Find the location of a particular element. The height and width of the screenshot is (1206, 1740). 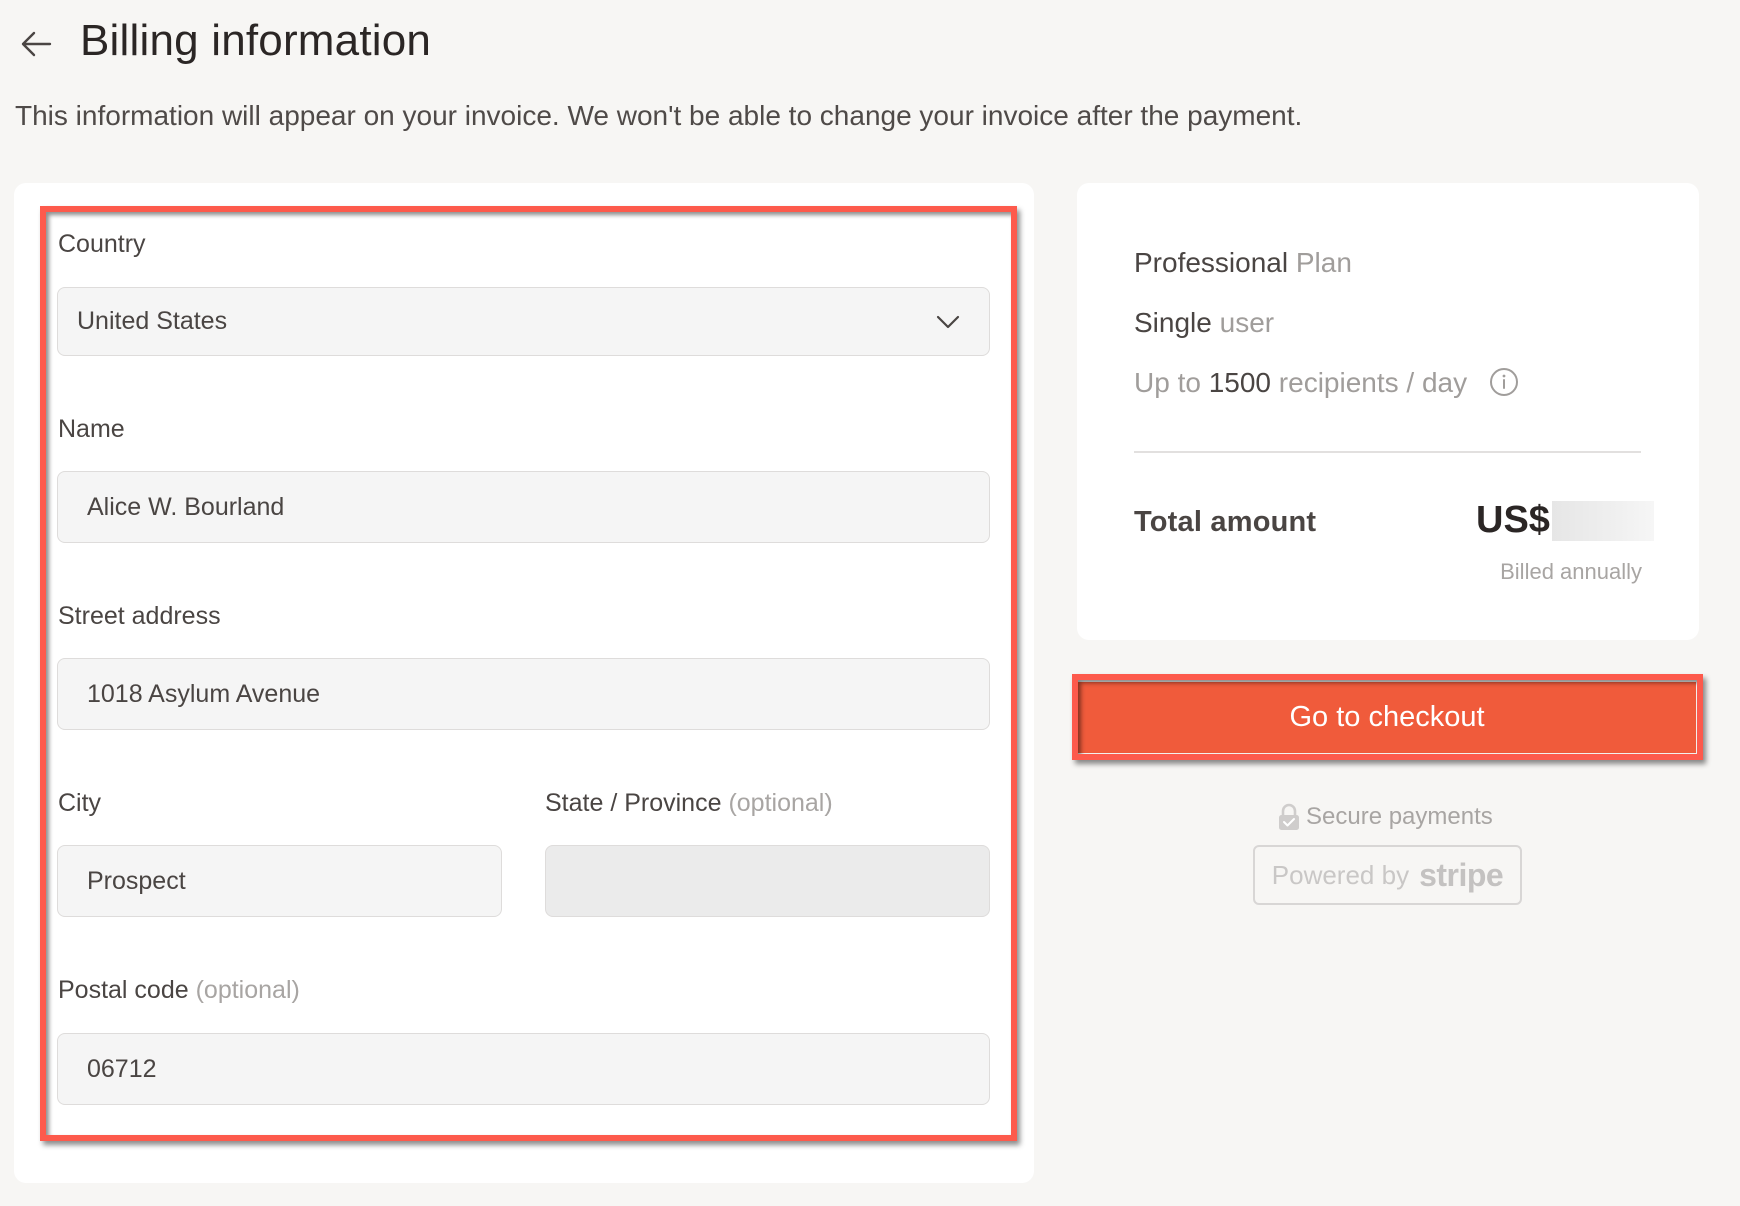

state-label: State / Province (optional) is located at coordinates (689, 803).